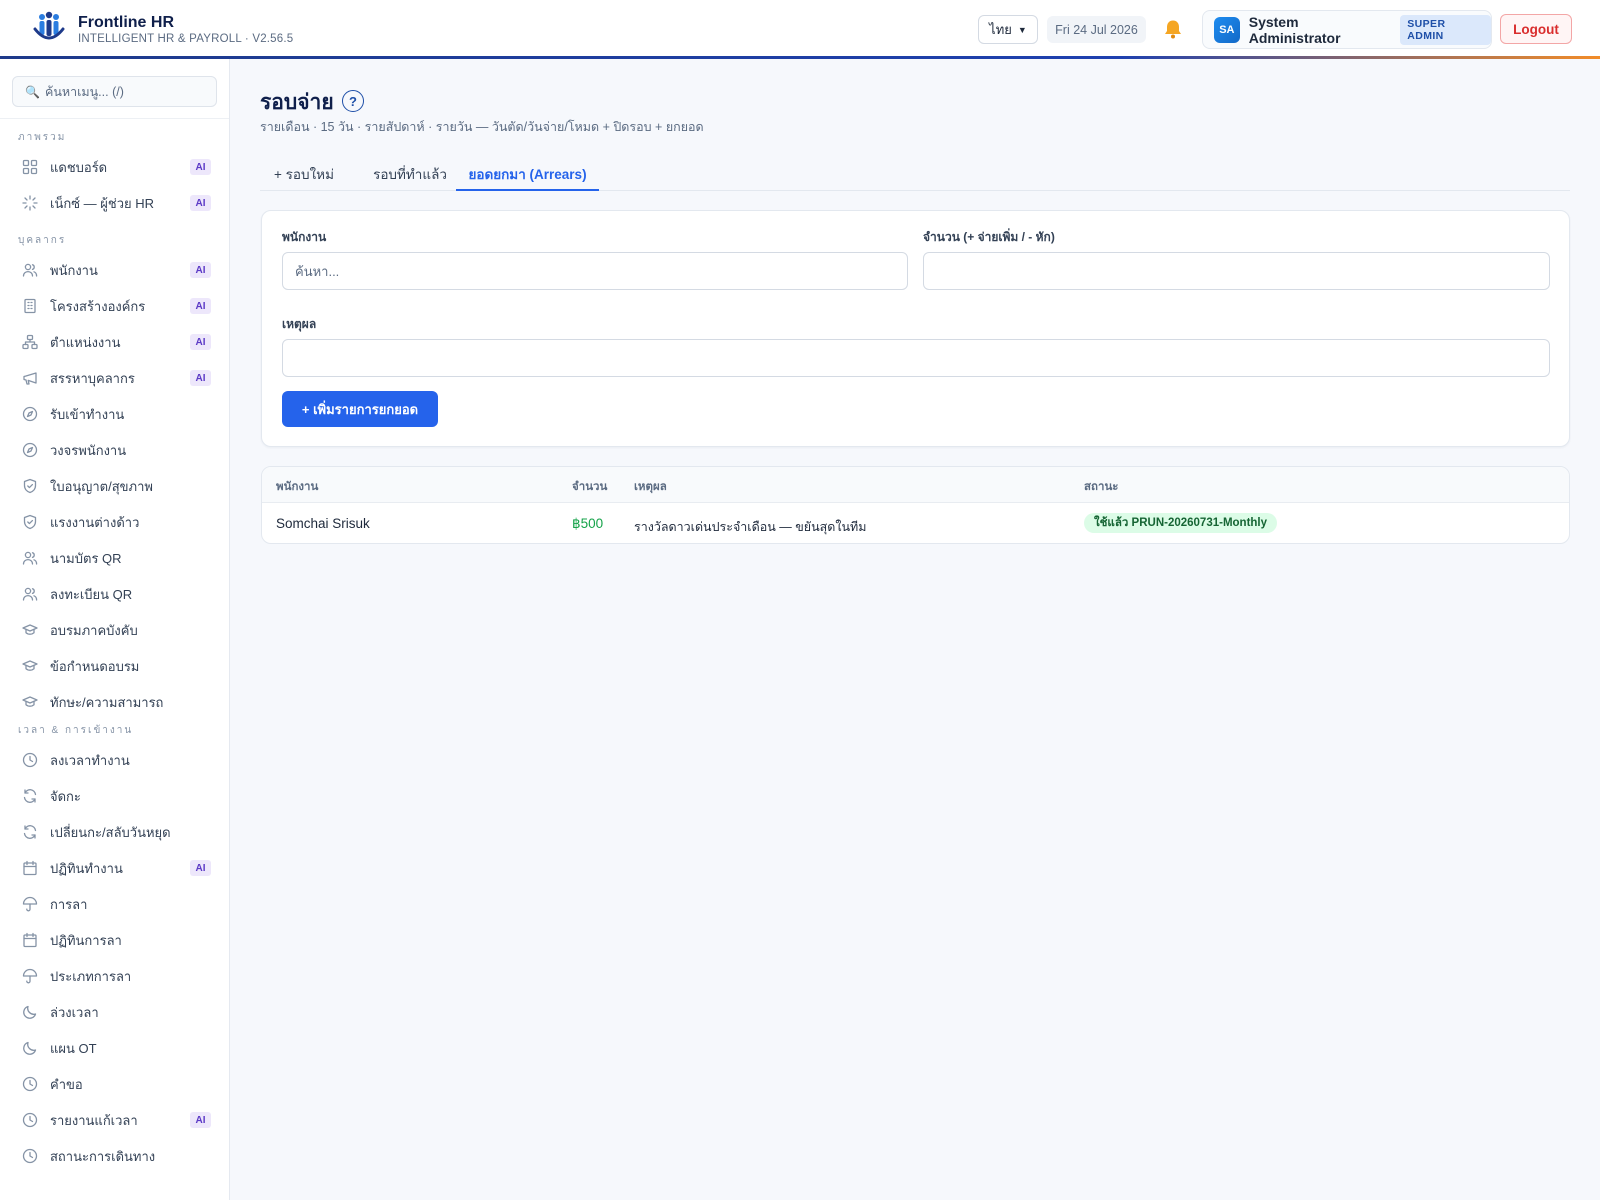 The image size is (1600, 1200). What do you see at coordinates (650, 487) in the screenshot?
I see `column-header-reason: เหตุผล` at bounding box center [650, 487].